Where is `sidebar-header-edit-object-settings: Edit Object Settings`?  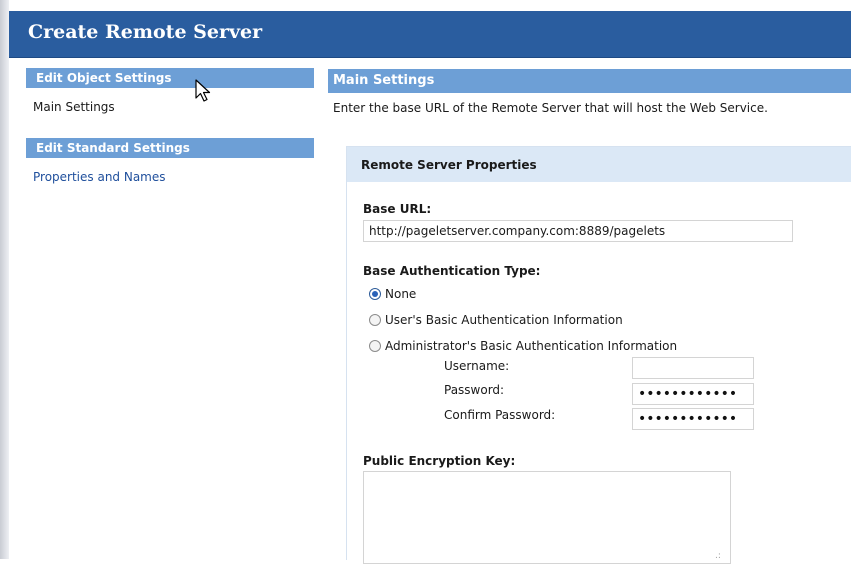 sidebar-header-edit-object-settings: Edit Object Settings is located at coordinates (170, 78).